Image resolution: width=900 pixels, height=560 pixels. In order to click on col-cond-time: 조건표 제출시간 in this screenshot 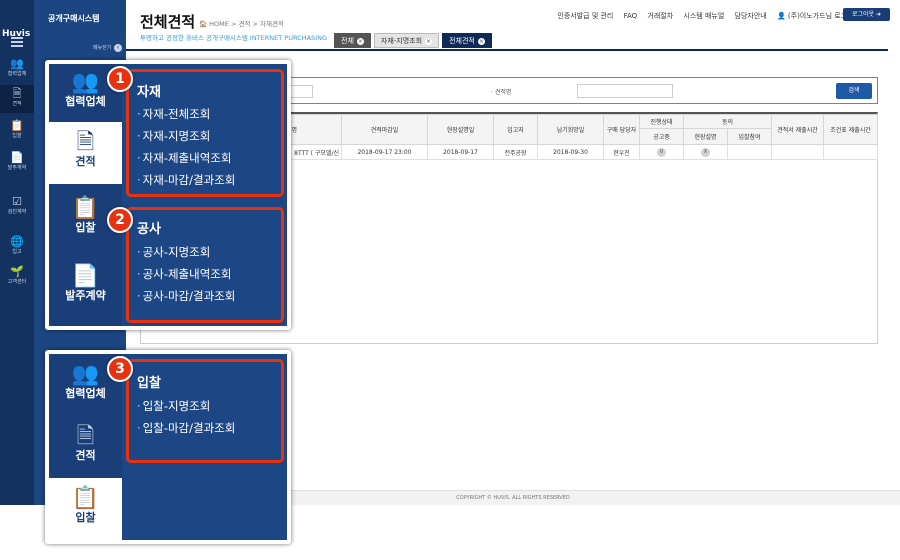, I will do `click(851, 129)`.